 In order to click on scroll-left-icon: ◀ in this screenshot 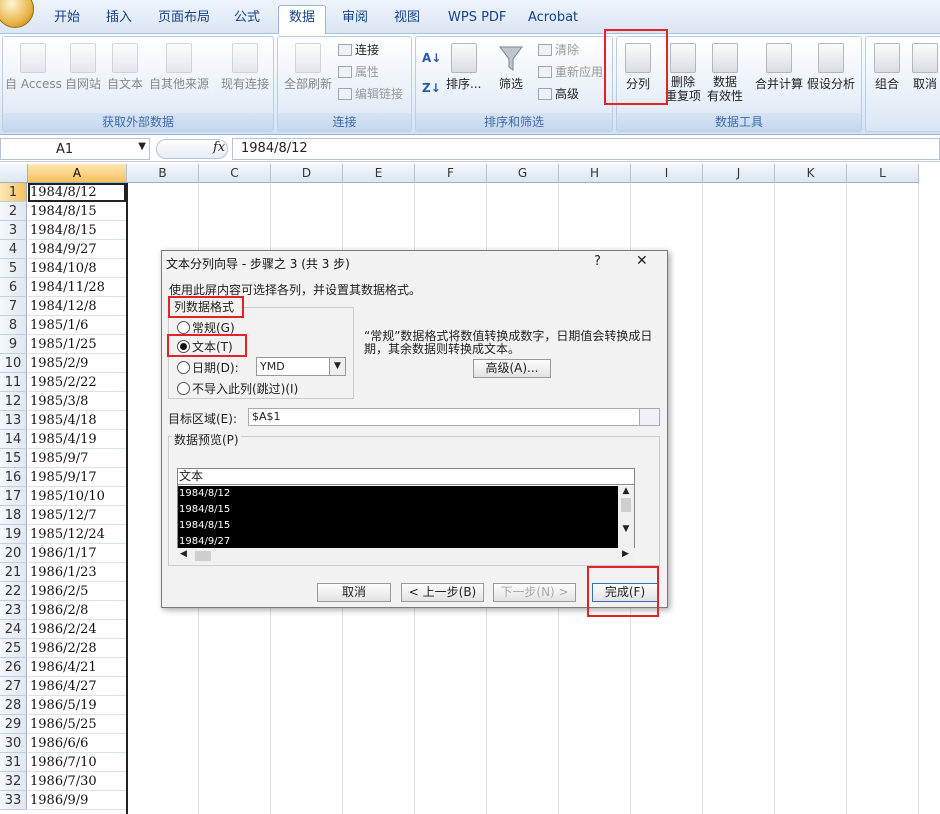, I will do `click(183, 554)`.